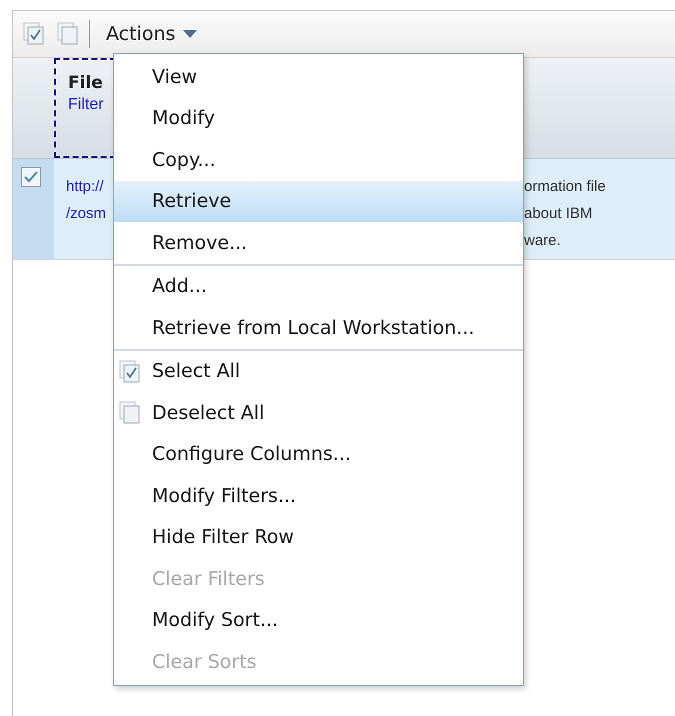 This screenshot has height=716, width=675. I want to click on file-link-text: /zosm, so click(90, 213).